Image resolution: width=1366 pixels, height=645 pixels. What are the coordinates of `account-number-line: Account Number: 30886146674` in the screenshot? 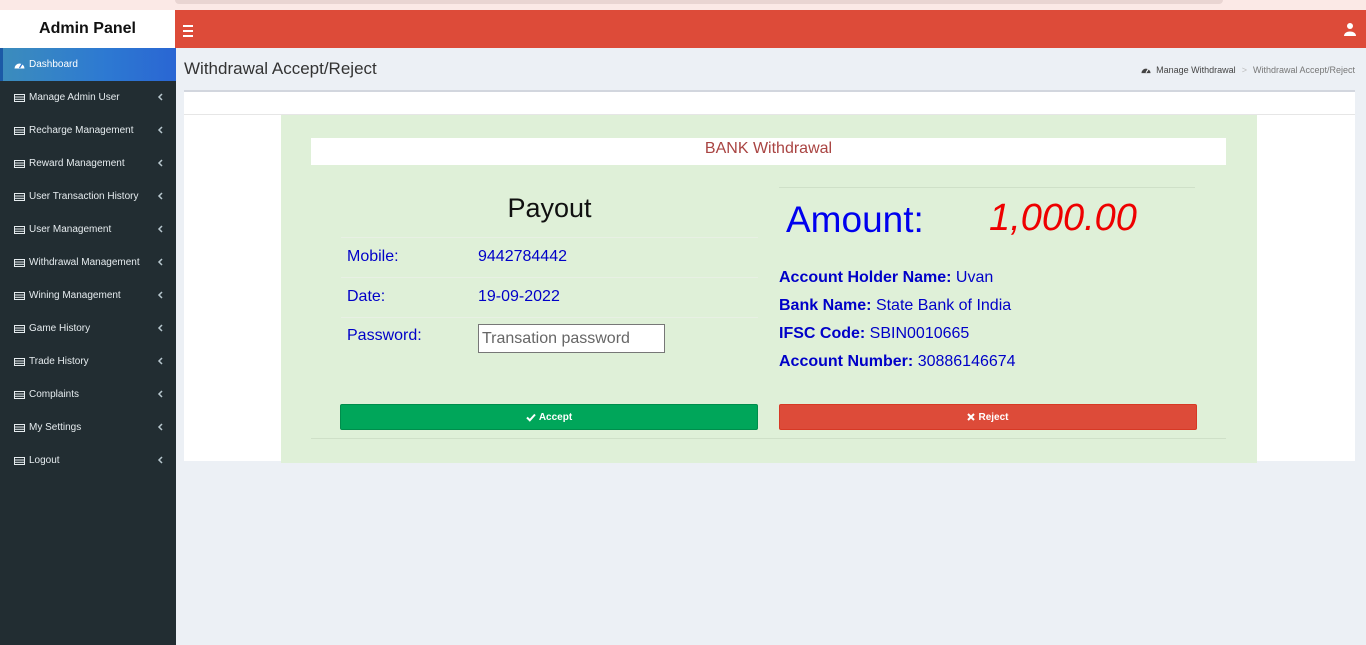 It's located at (897, 362).